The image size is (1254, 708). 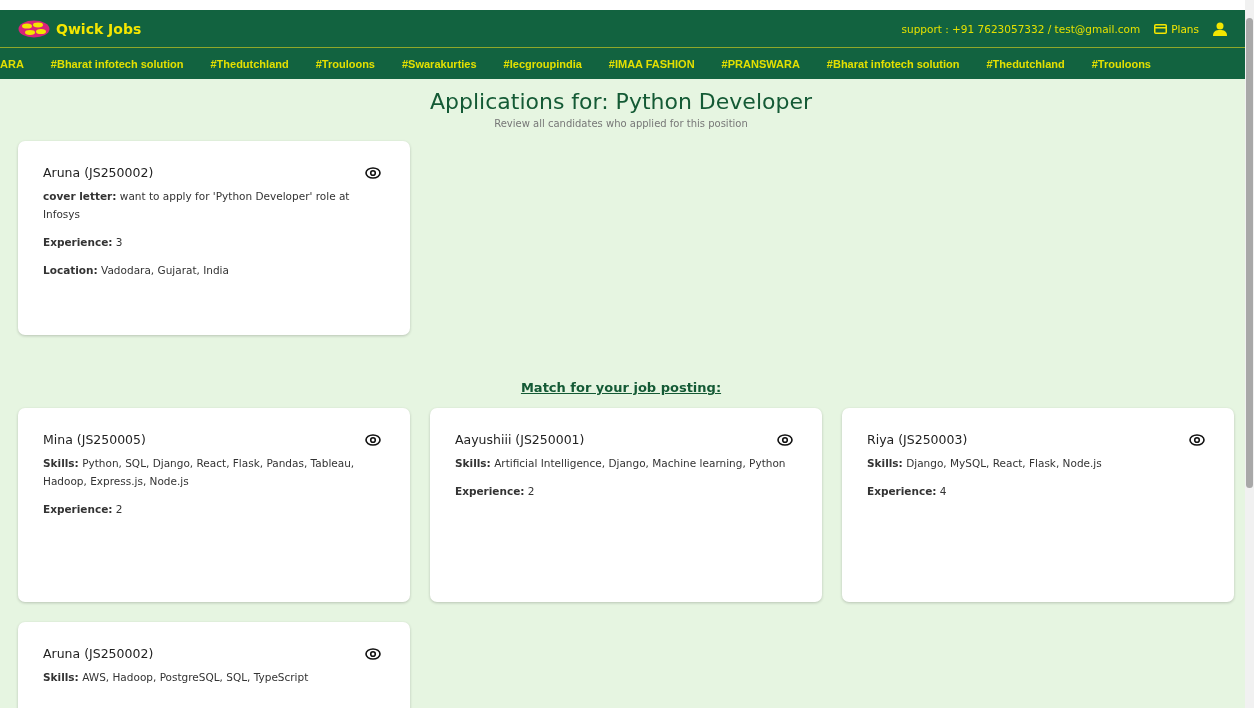 What do you see at coordinates (917, 439) in the screenshot?
I see `candidate-name: Riya (JS250003)` at bounding box center [917, 439].